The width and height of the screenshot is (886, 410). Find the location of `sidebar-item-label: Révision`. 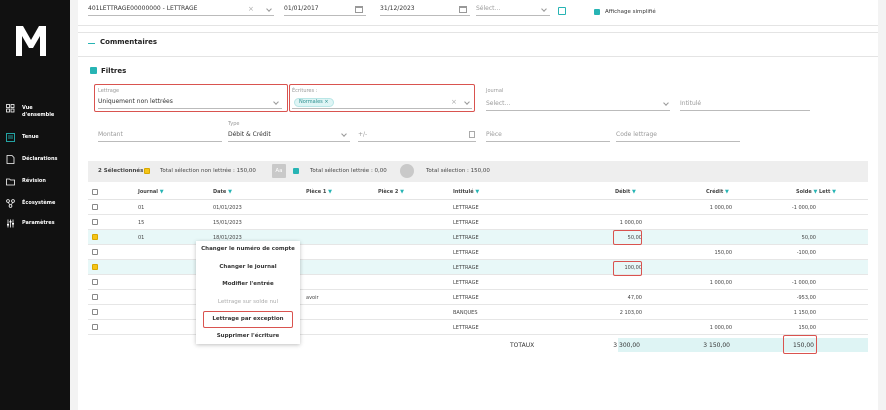

sidebar-item-label: Révision is located at coordinates (34, 181).